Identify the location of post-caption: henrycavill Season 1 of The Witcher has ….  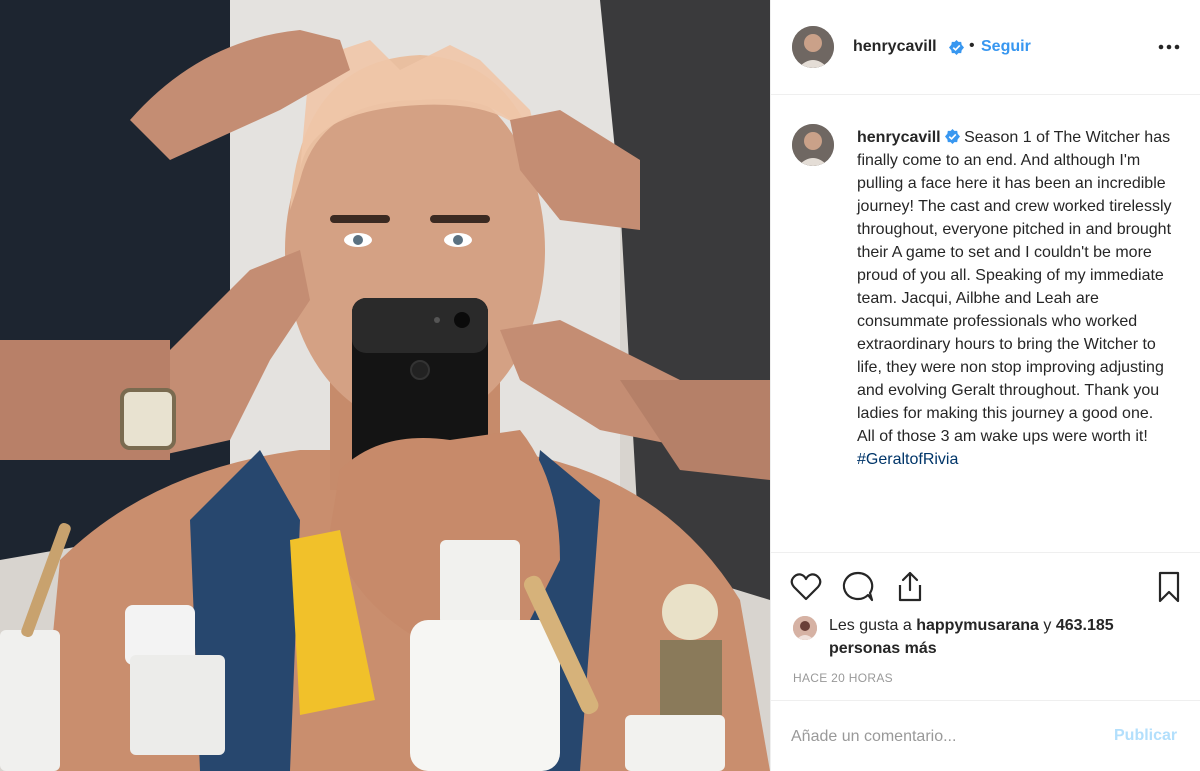
(1015, 298).